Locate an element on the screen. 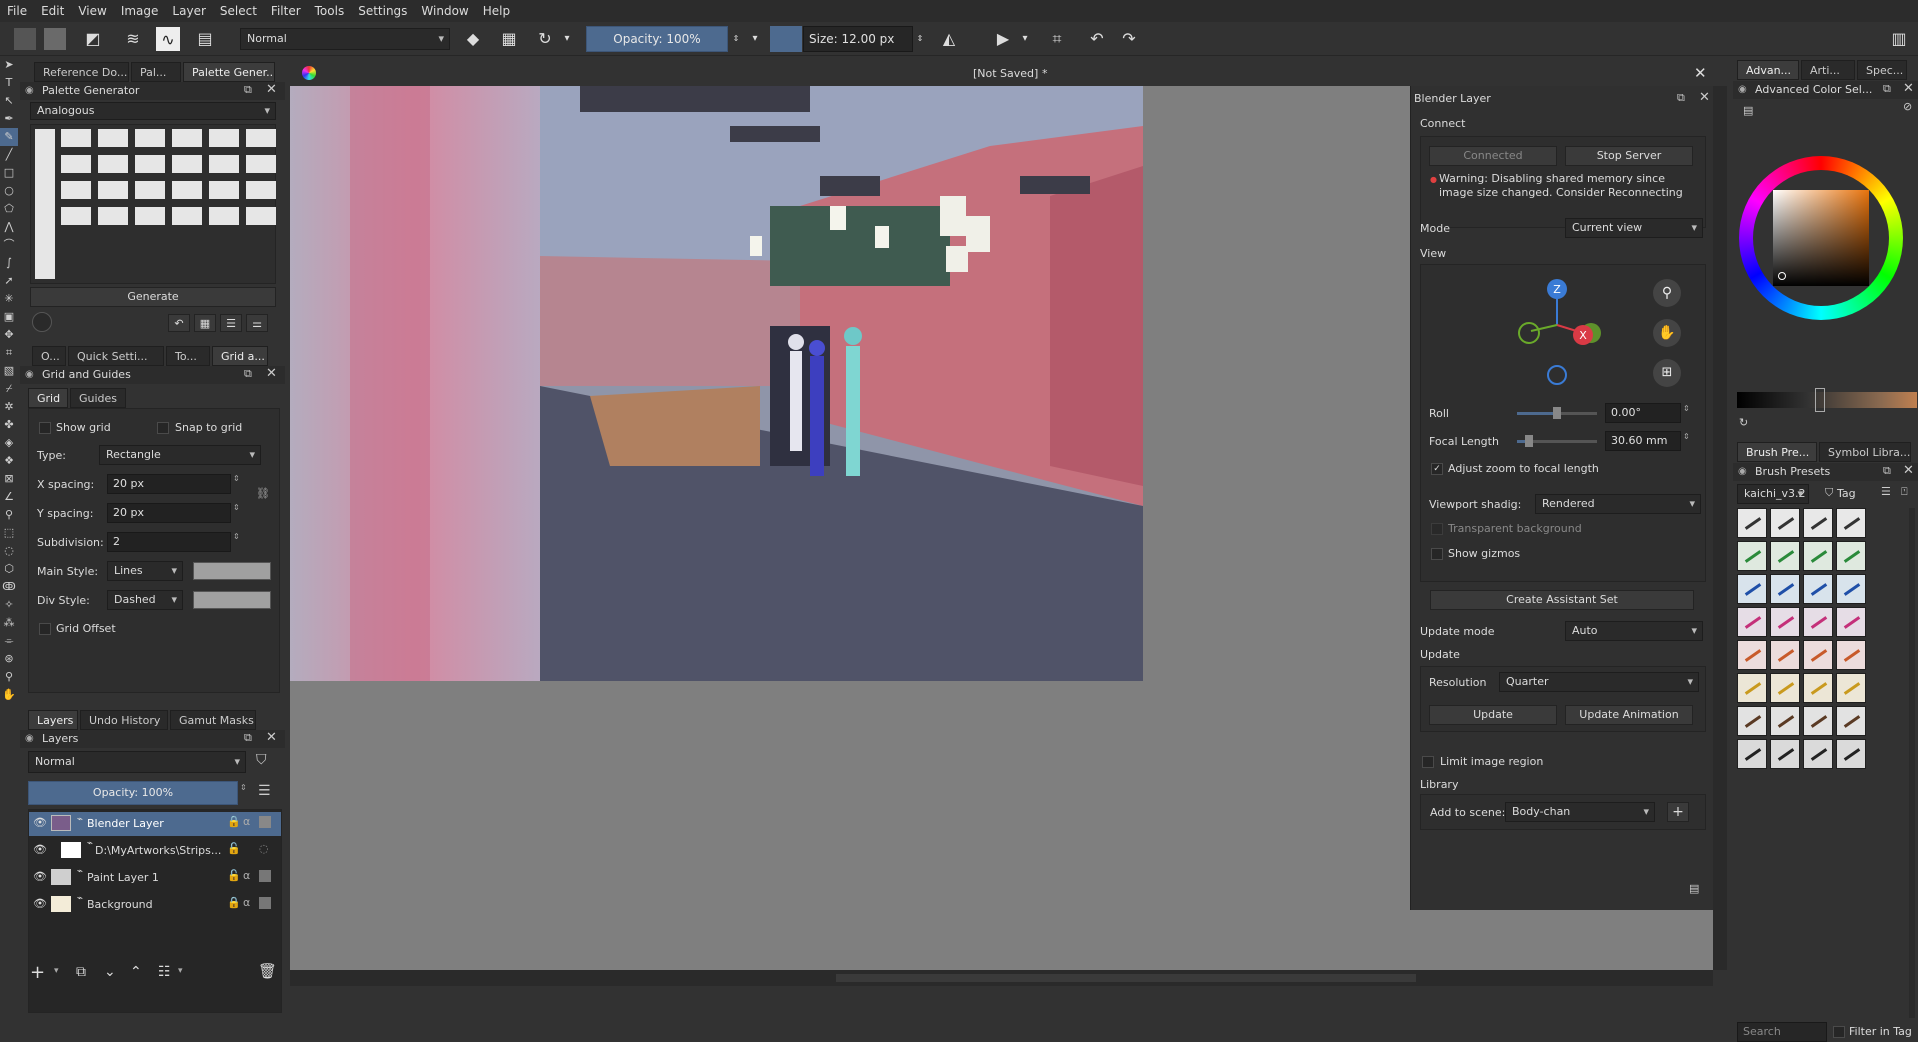 The width and height of the screenshot is (1918, 1042). grid-type-select: Rectangle is located at coordinates (180, 455).